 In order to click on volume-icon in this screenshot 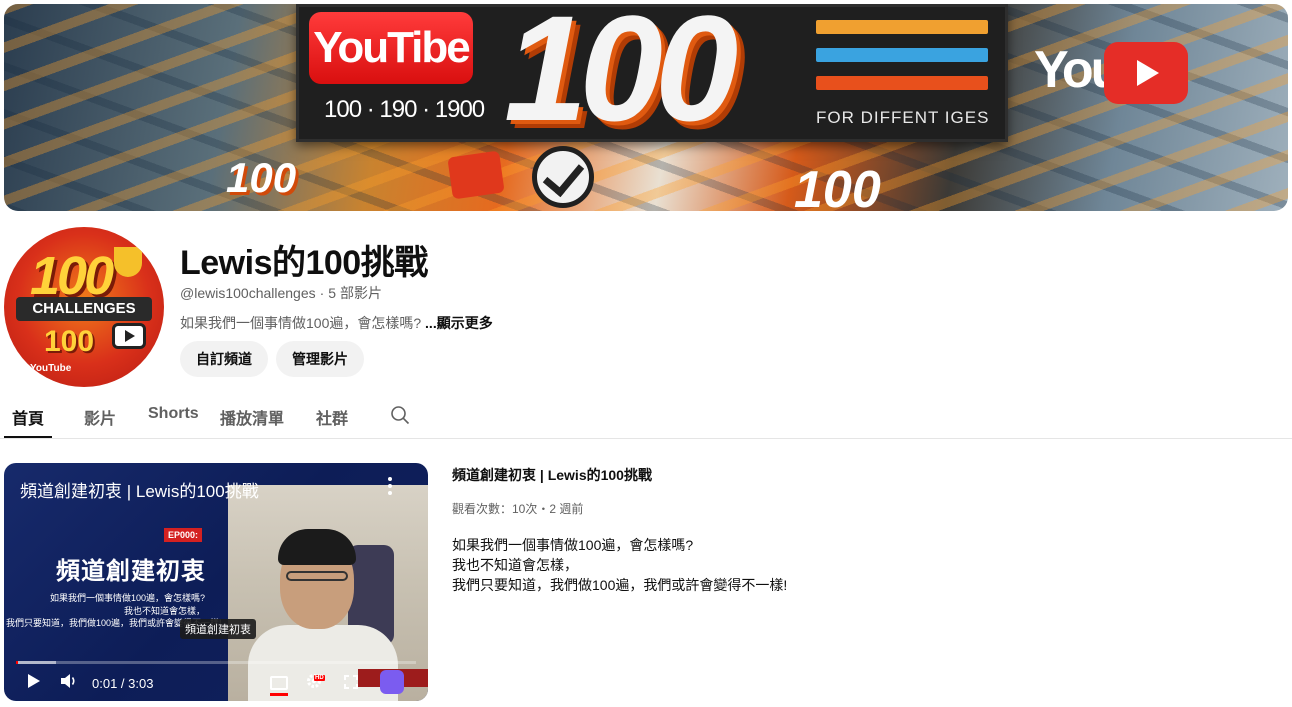, I will do `click(69, 681)`.